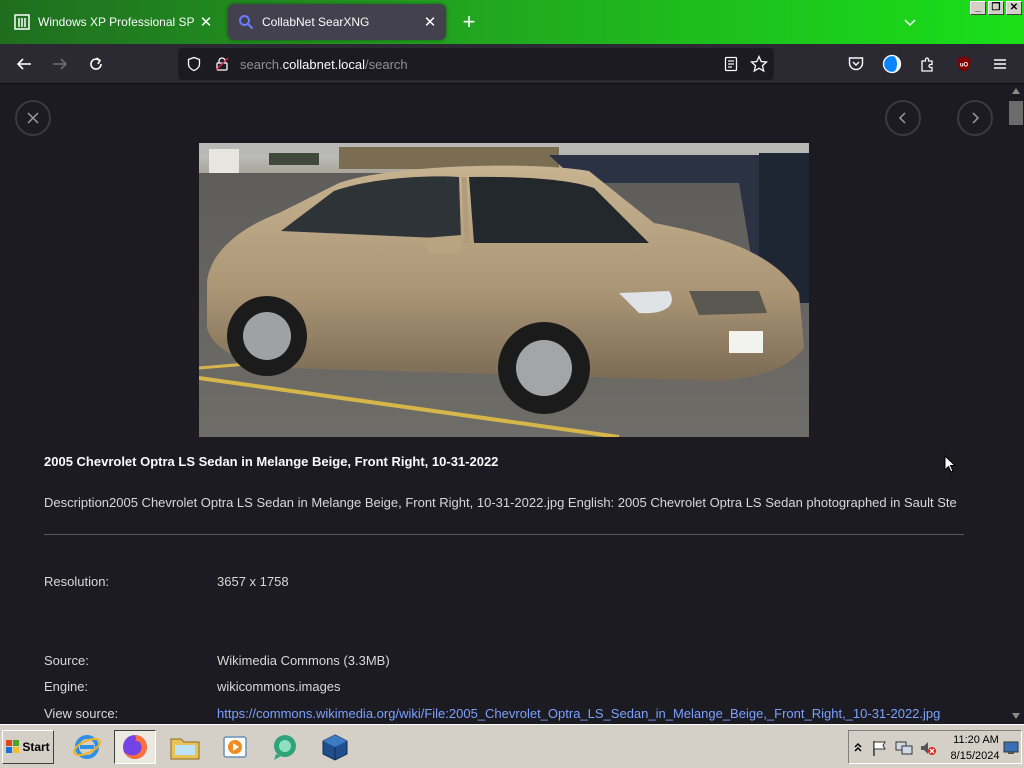  What do you see at coordinates (928, 748) in the screenshot?
I see `volume-muted-icon` at bounding box center [928, 748].